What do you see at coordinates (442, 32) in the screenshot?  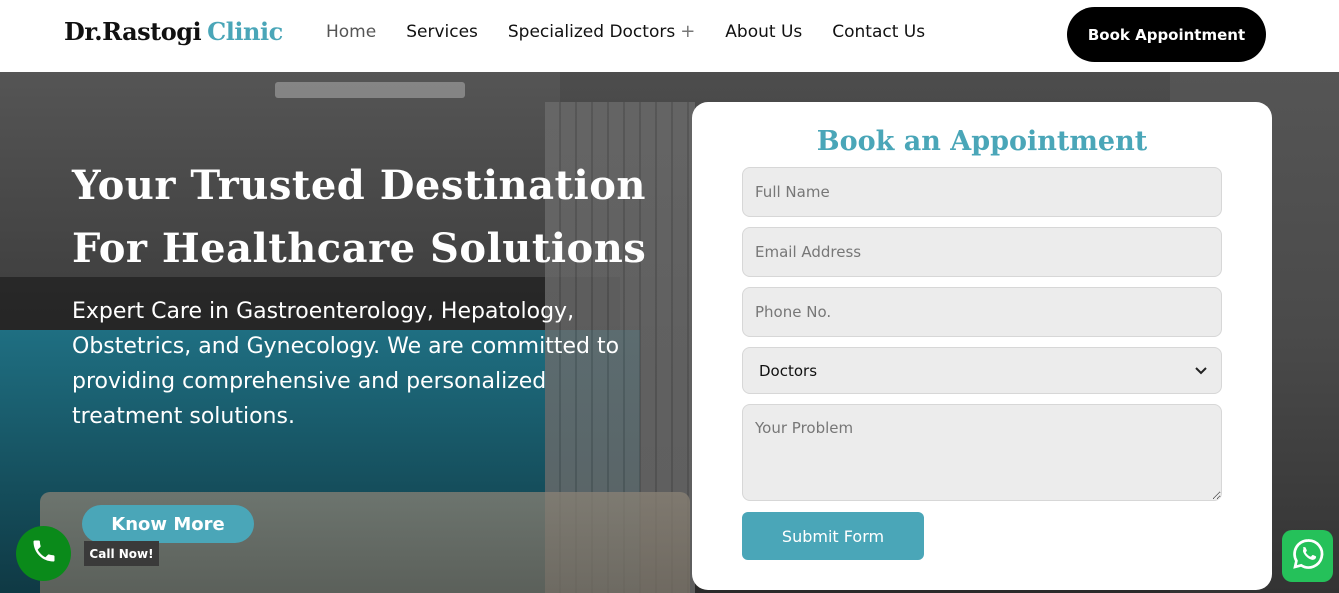 I see `nav-services: Services` at bounding box center [442, 32].